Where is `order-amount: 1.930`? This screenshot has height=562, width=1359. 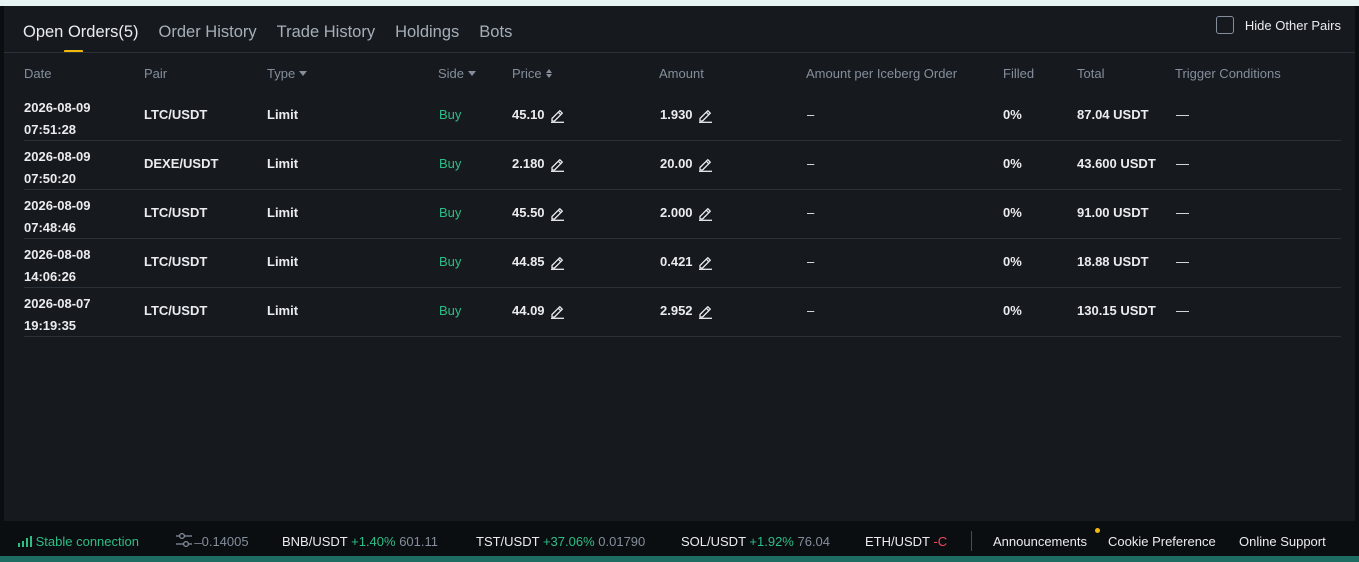
order-amount: 1.930 is located at coordinates (676, 114).